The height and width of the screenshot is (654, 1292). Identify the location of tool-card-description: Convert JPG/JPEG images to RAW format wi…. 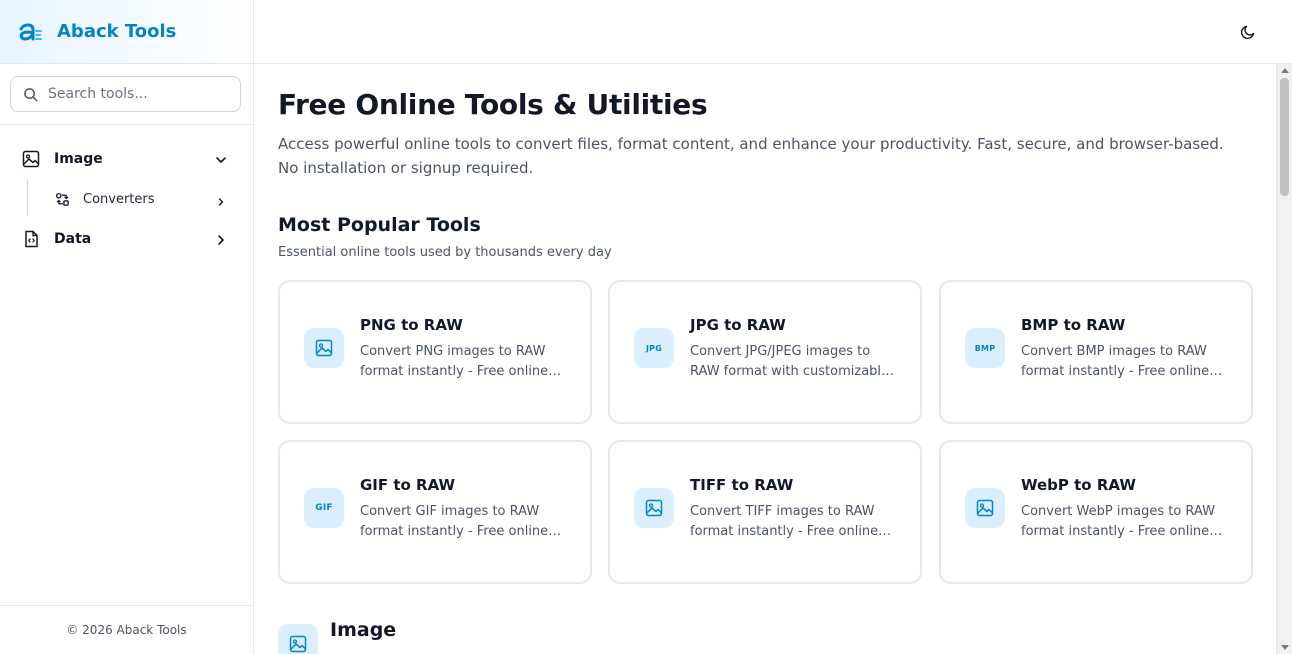
(790, 361).